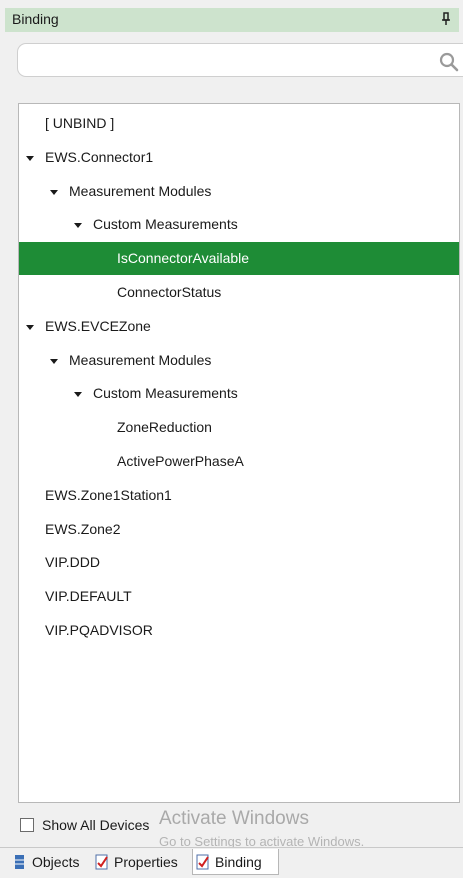 This screenshot has width=463, height=878. Describe the element at coordinates (449, 62) in the screenshot. I see `search-icon` at that location.